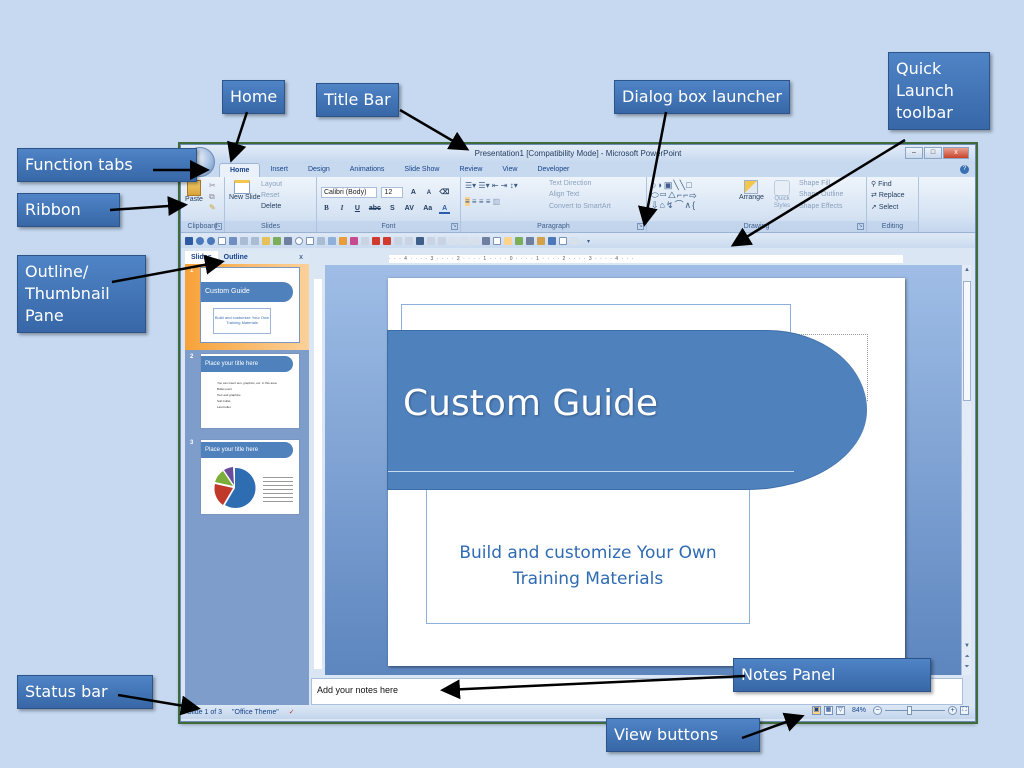 The width and height of the screenshot is (1024, 768). Describe the element at coordinates (240, 170) in the screenshot. I see `tab-home: Home` at that location.